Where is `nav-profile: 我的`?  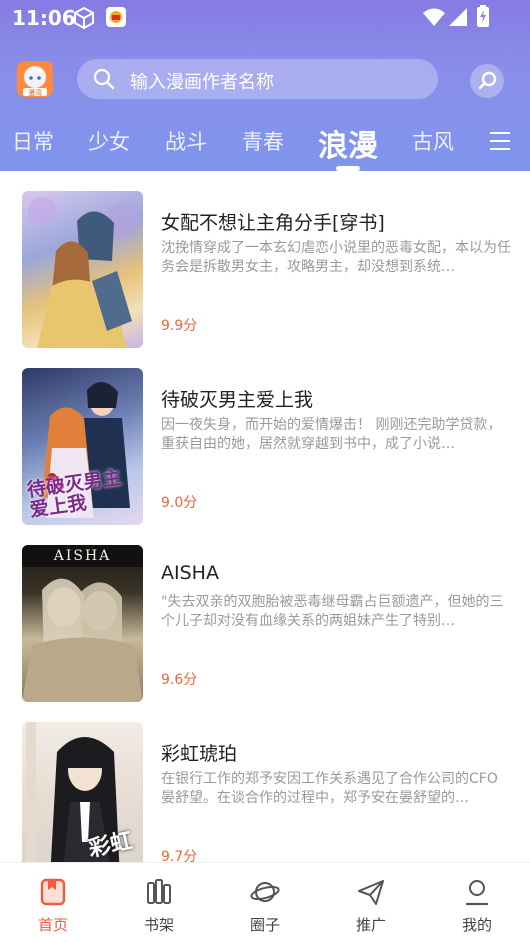 nav-profile: 我的 is located at coordinates (477, 902).